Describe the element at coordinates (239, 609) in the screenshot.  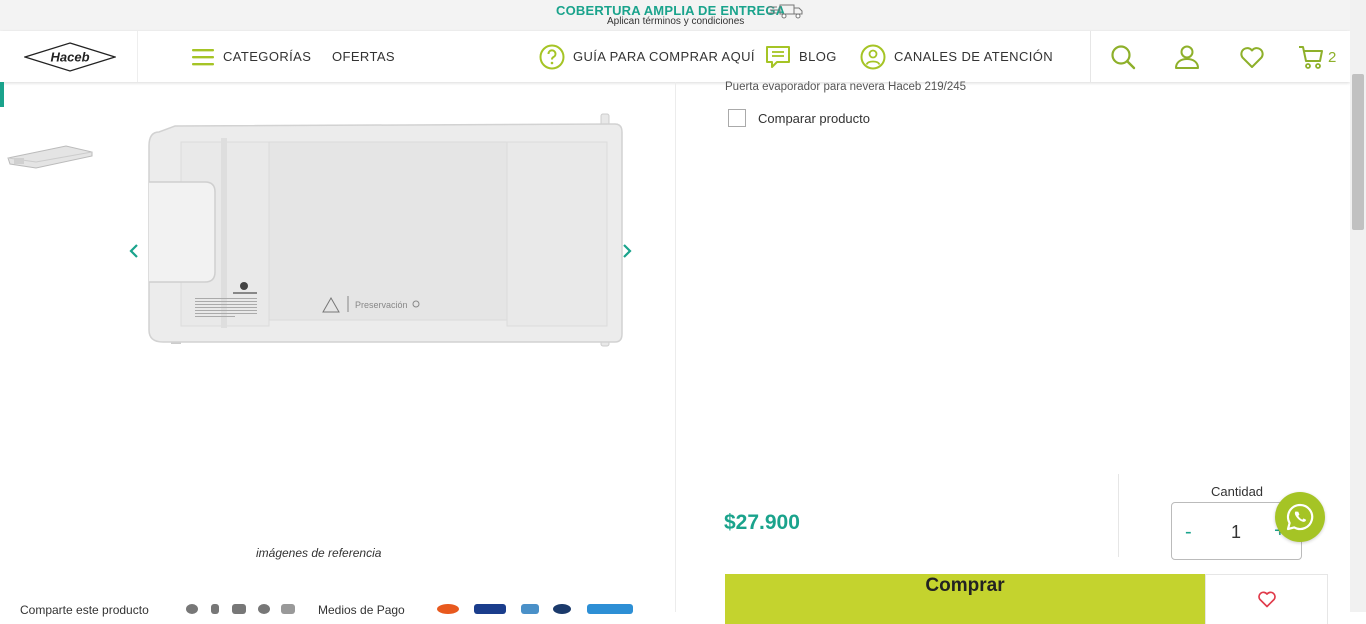
I see `twitter-share-icon` at that location.